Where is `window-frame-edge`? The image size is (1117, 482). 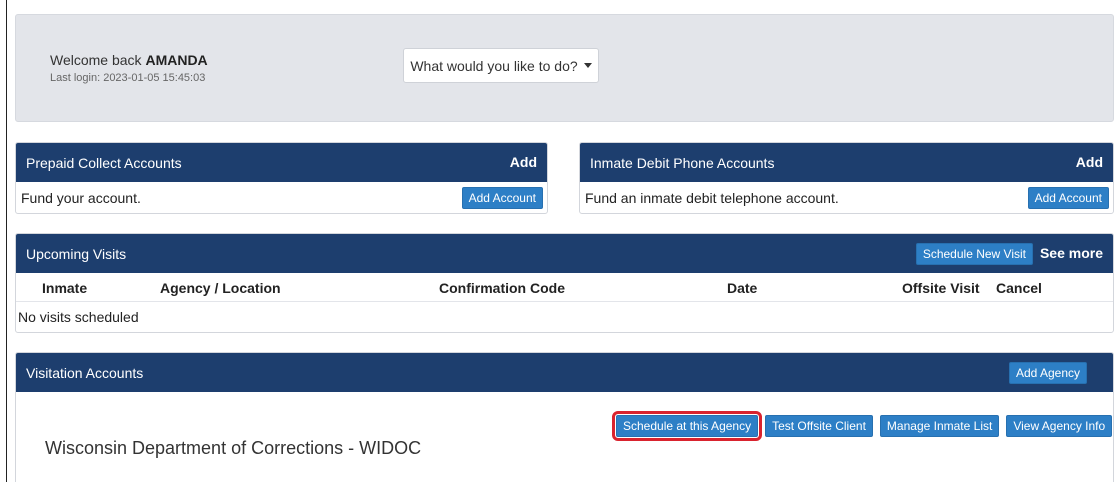 window-frame-edge is located at coordinates (6, 241).